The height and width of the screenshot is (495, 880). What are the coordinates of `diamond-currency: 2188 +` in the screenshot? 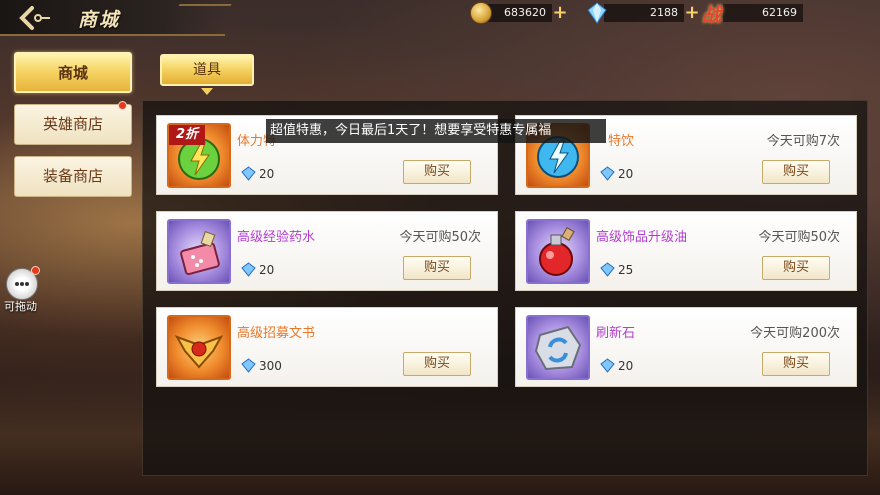 It's located at (643, 13).